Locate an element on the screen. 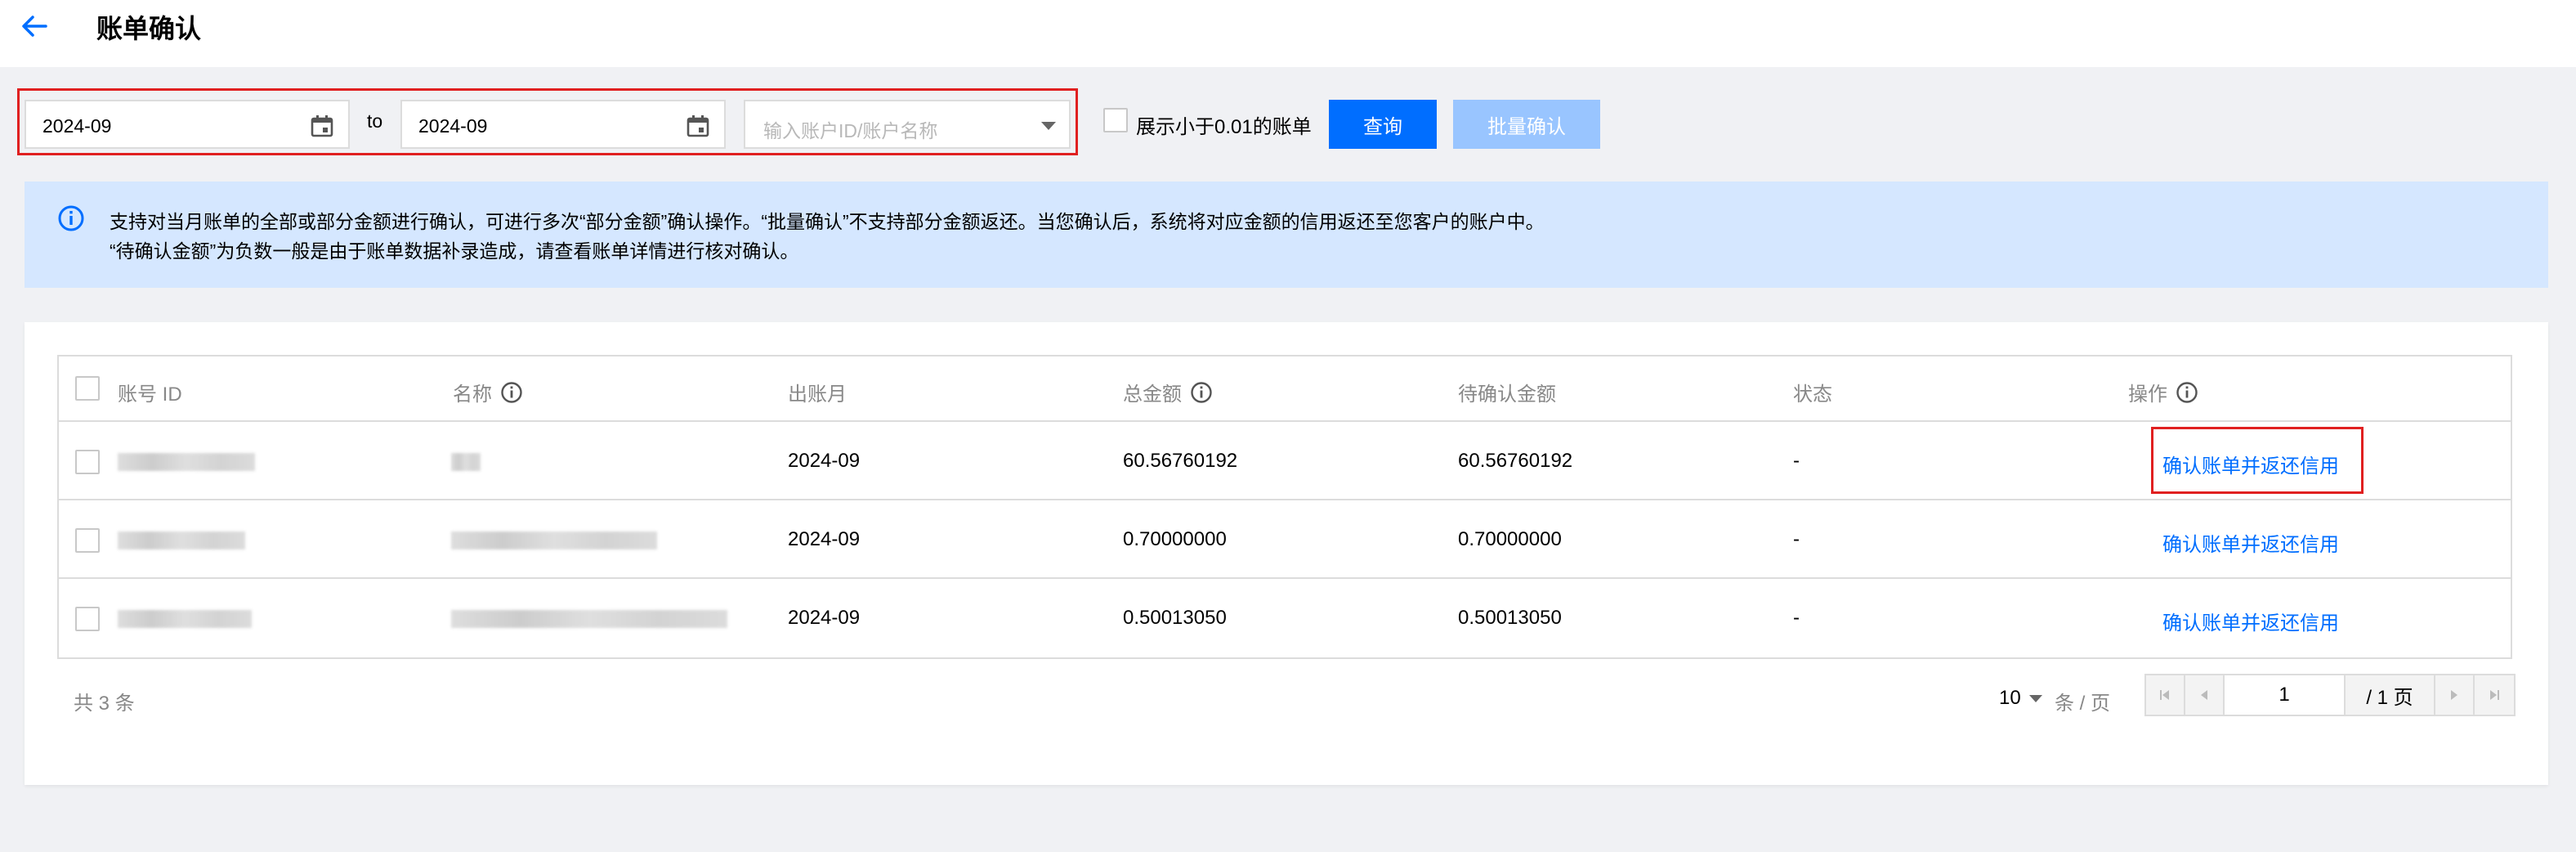 This screenshot has width=2576, height=852. column-label: 状态 is located at coordinates (1812, 394).